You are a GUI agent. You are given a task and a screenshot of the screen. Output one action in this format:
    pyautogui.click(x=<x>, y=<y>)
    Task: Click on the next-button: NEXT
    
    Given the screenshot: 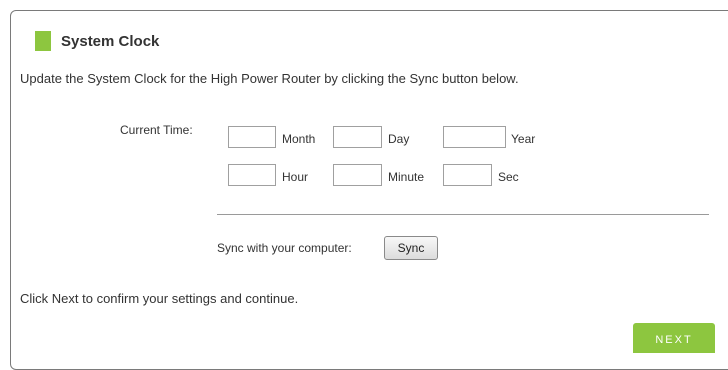 What is the action you would take?
    pyautogui.click(x=674, y=338)
    